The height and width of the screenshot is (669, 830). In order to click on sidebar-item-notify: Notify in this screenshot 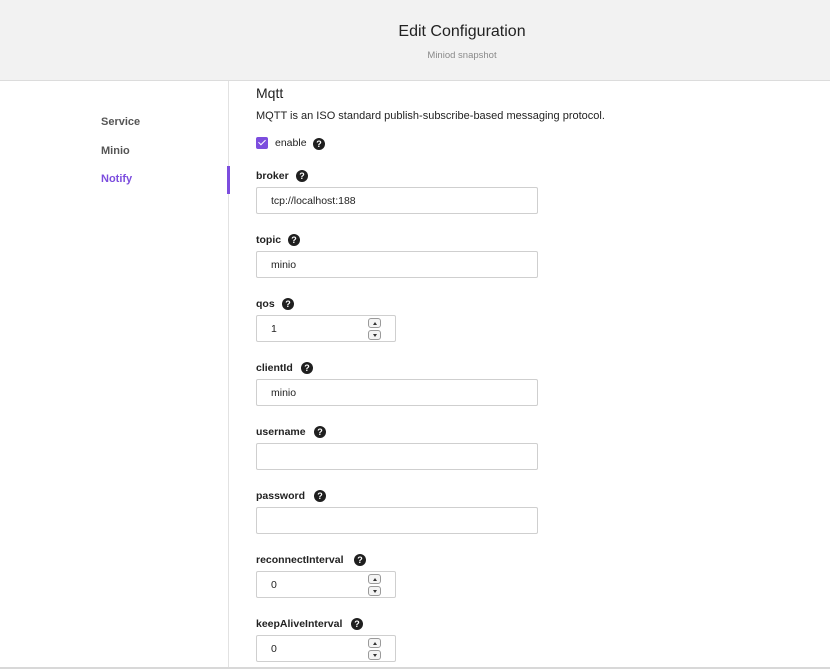, I will do `click(116, 179)`.